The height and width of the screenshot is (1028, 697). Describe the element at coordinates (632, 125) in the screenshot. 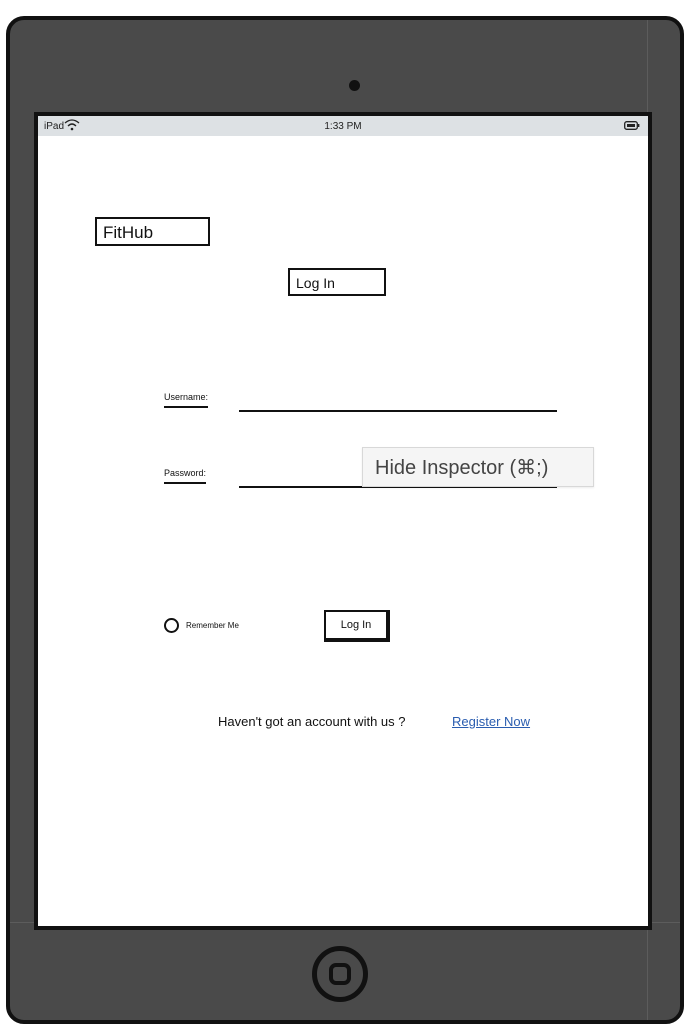

I see `battery-icon` at that location.